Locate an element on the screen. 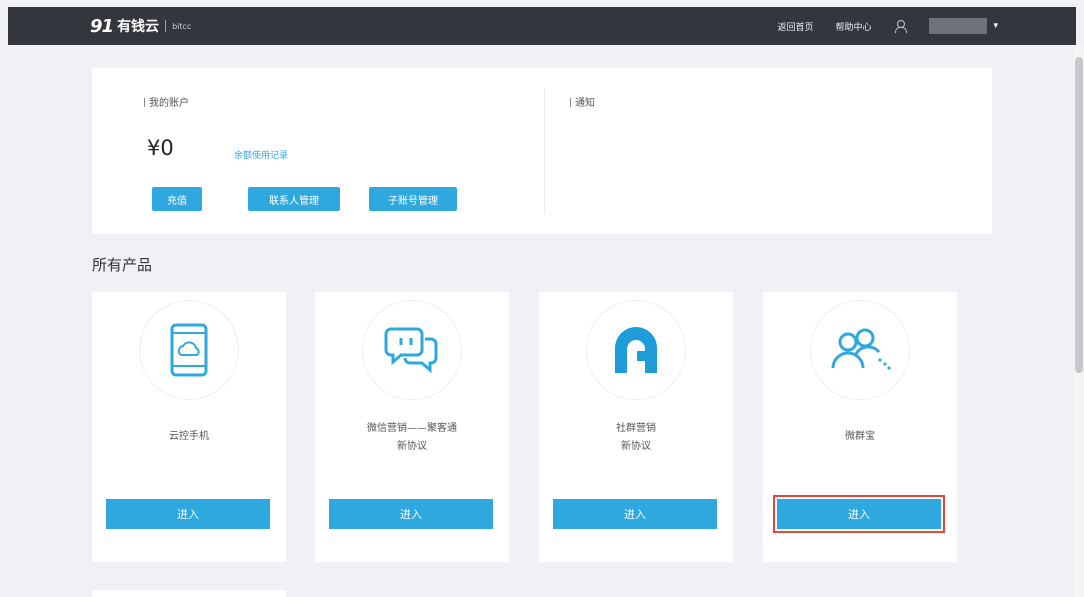  logo-name: 有钱云 is located at coordinates (138, 27).